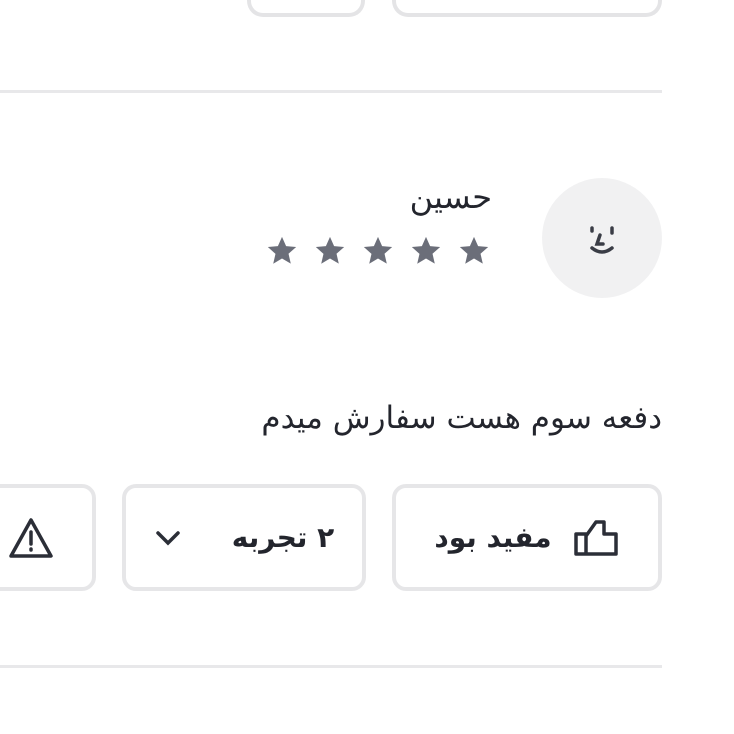 This screenshot has width=734, height=734. I want to click on helpful-button: مفید بود, so click(527, 537).